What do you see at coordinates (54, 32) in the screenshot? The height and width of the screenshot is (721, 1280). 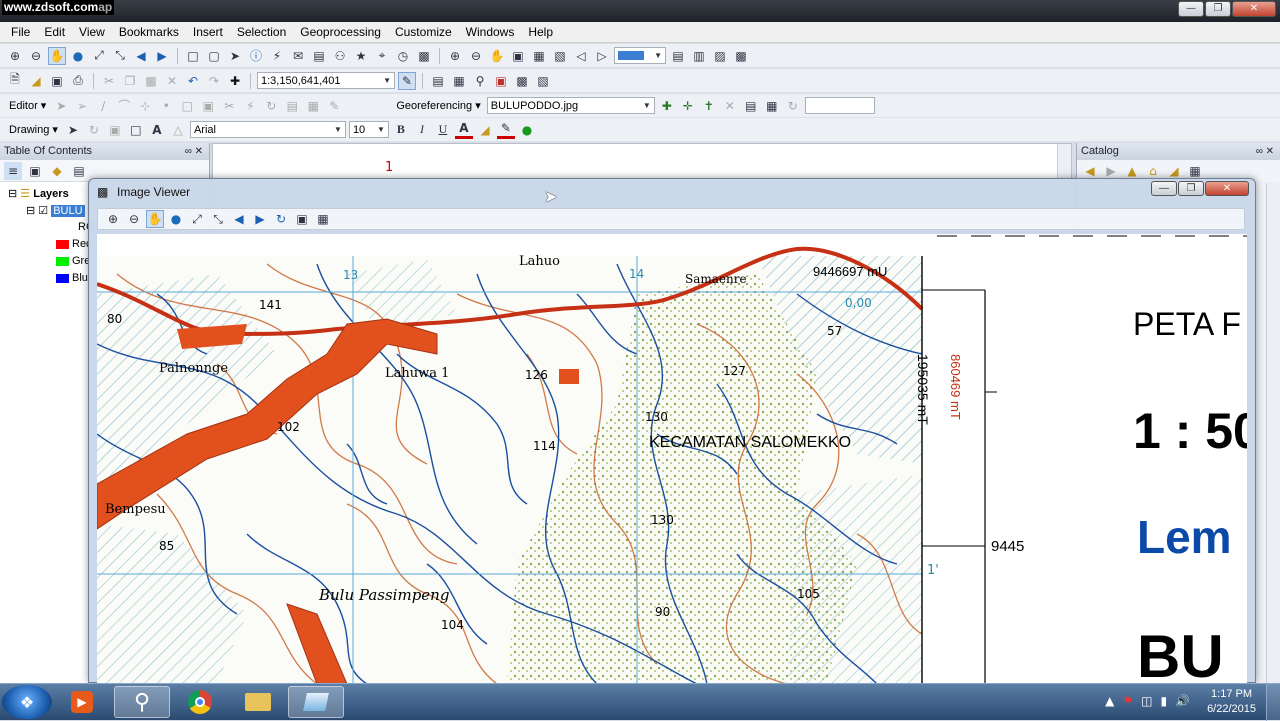 I see `menu-edit: Edit` at bounding box center [54, 32].